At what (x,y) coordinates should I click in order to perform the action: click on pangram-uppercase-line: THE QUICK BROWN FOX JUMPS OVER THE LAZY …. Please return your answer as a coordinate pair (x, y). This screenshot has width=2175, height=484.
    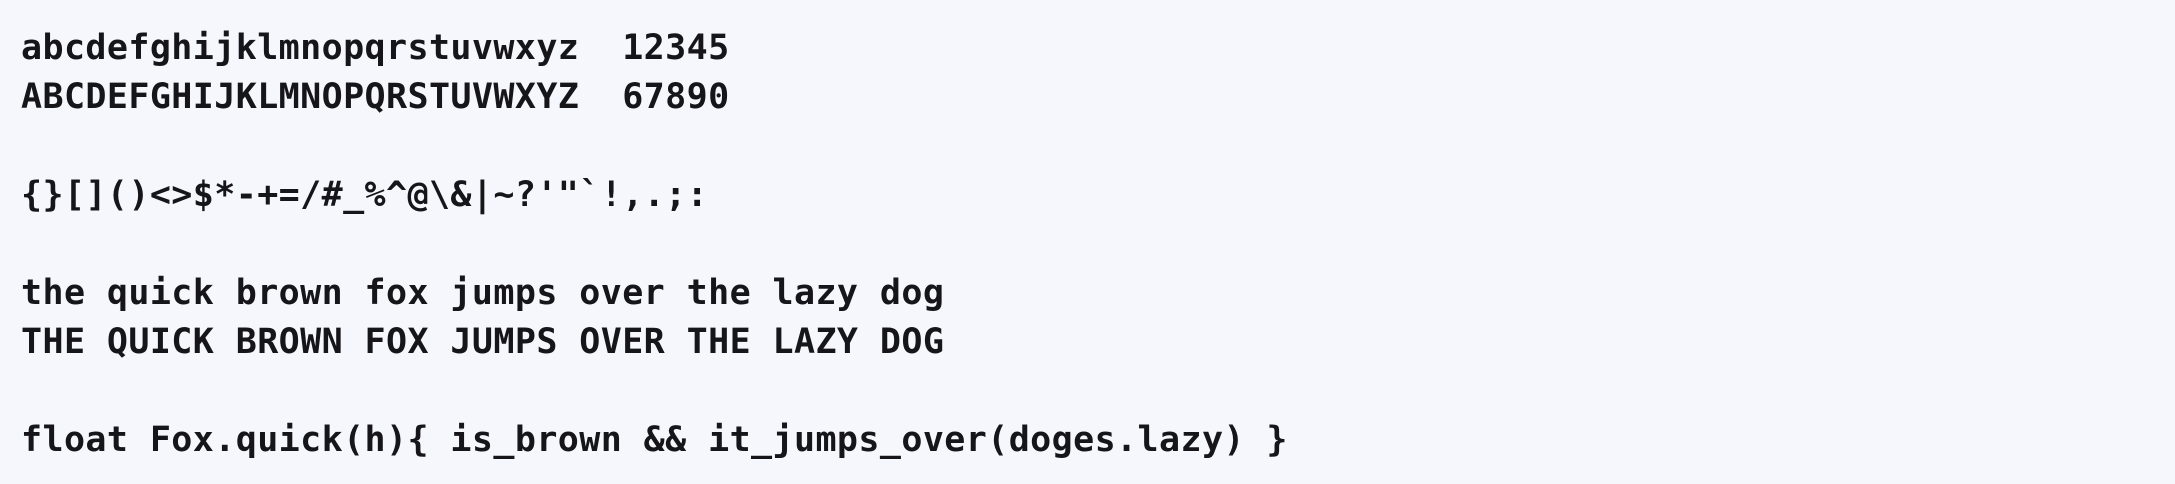
    Looking at the image, I should click on (483, 342).